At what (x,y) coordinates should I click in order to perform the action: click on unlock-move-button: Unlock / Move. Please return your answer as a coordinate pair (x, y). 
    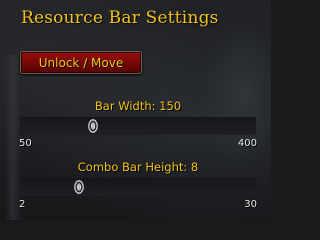
    Looking at the image, I should click on (81, 62).